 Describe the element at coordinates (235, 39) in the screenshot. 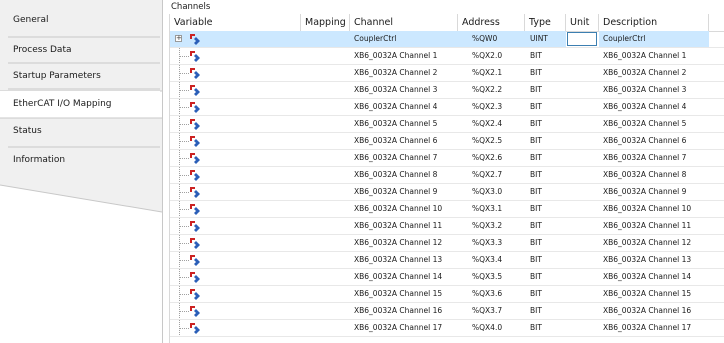

I see `variable-cell: +` at that location.